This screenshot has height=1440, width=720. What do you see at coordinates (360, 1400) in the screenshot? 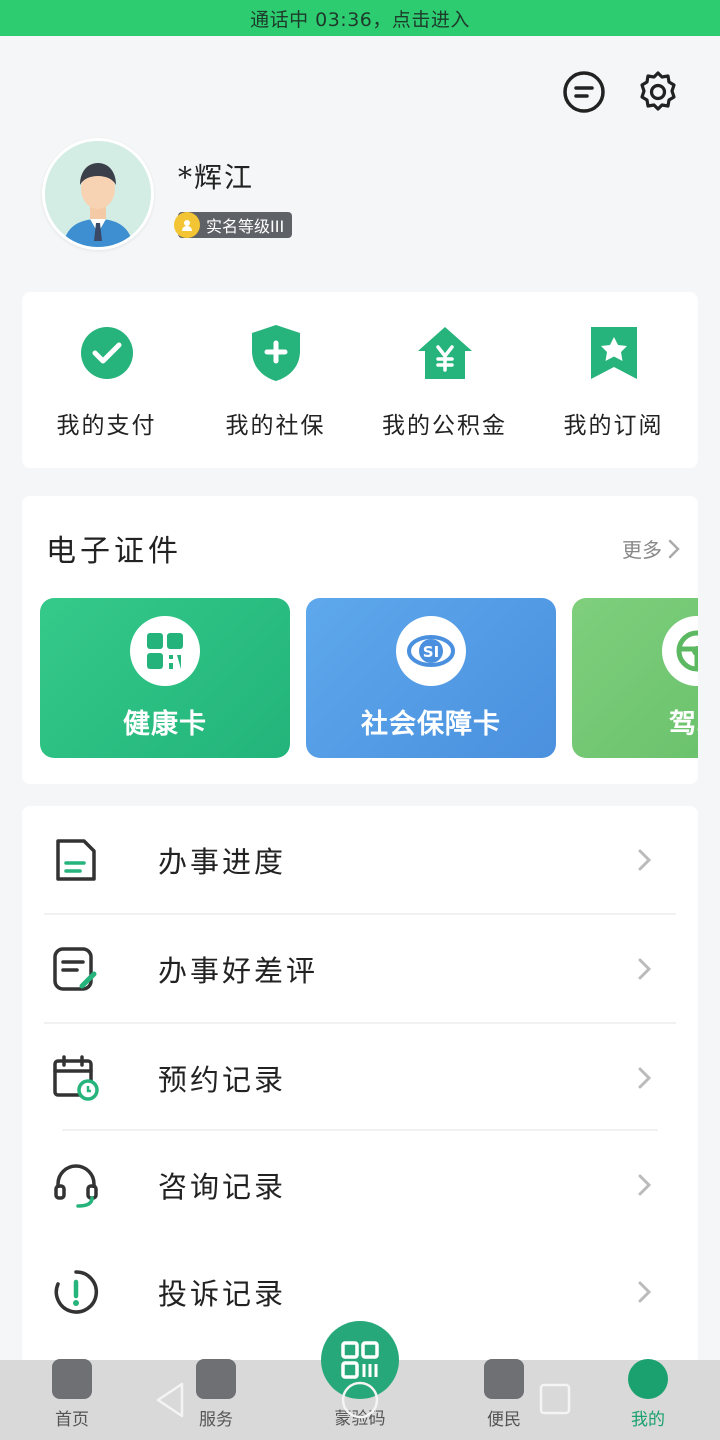
I see `nav-home-icon` at bounding box center [360, 1400].